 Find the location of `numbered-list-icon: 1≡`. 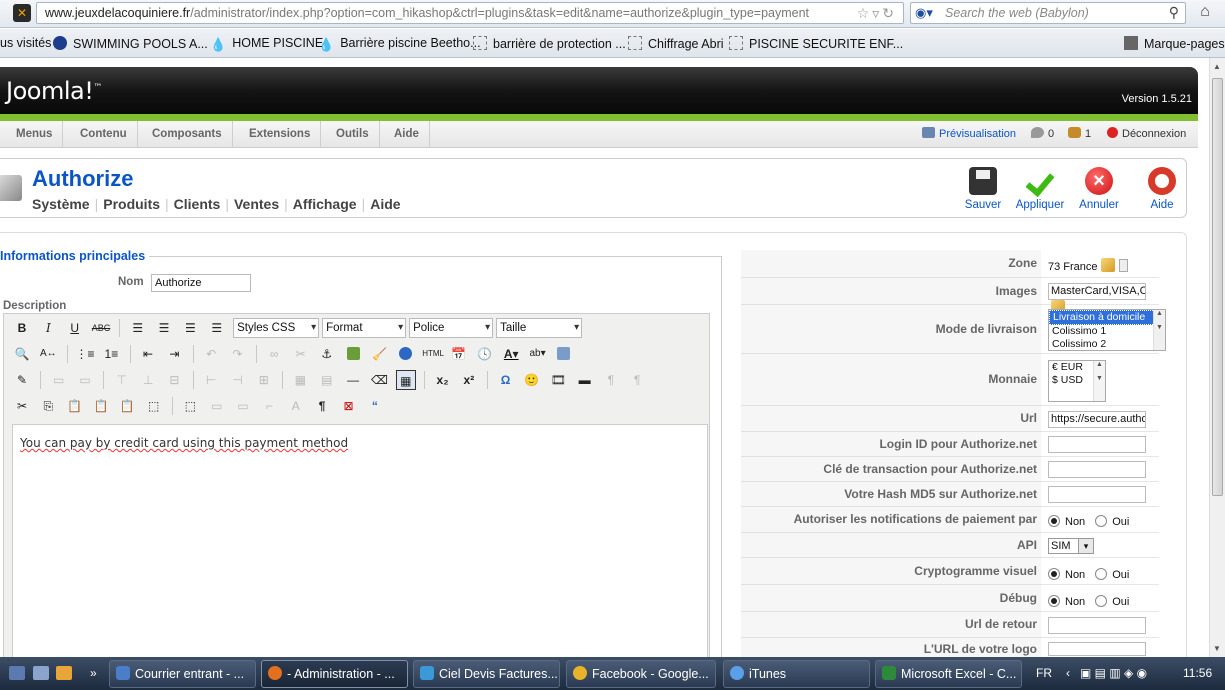

numbered-list-icon: 1≡ is located at coordinates (111, 354).